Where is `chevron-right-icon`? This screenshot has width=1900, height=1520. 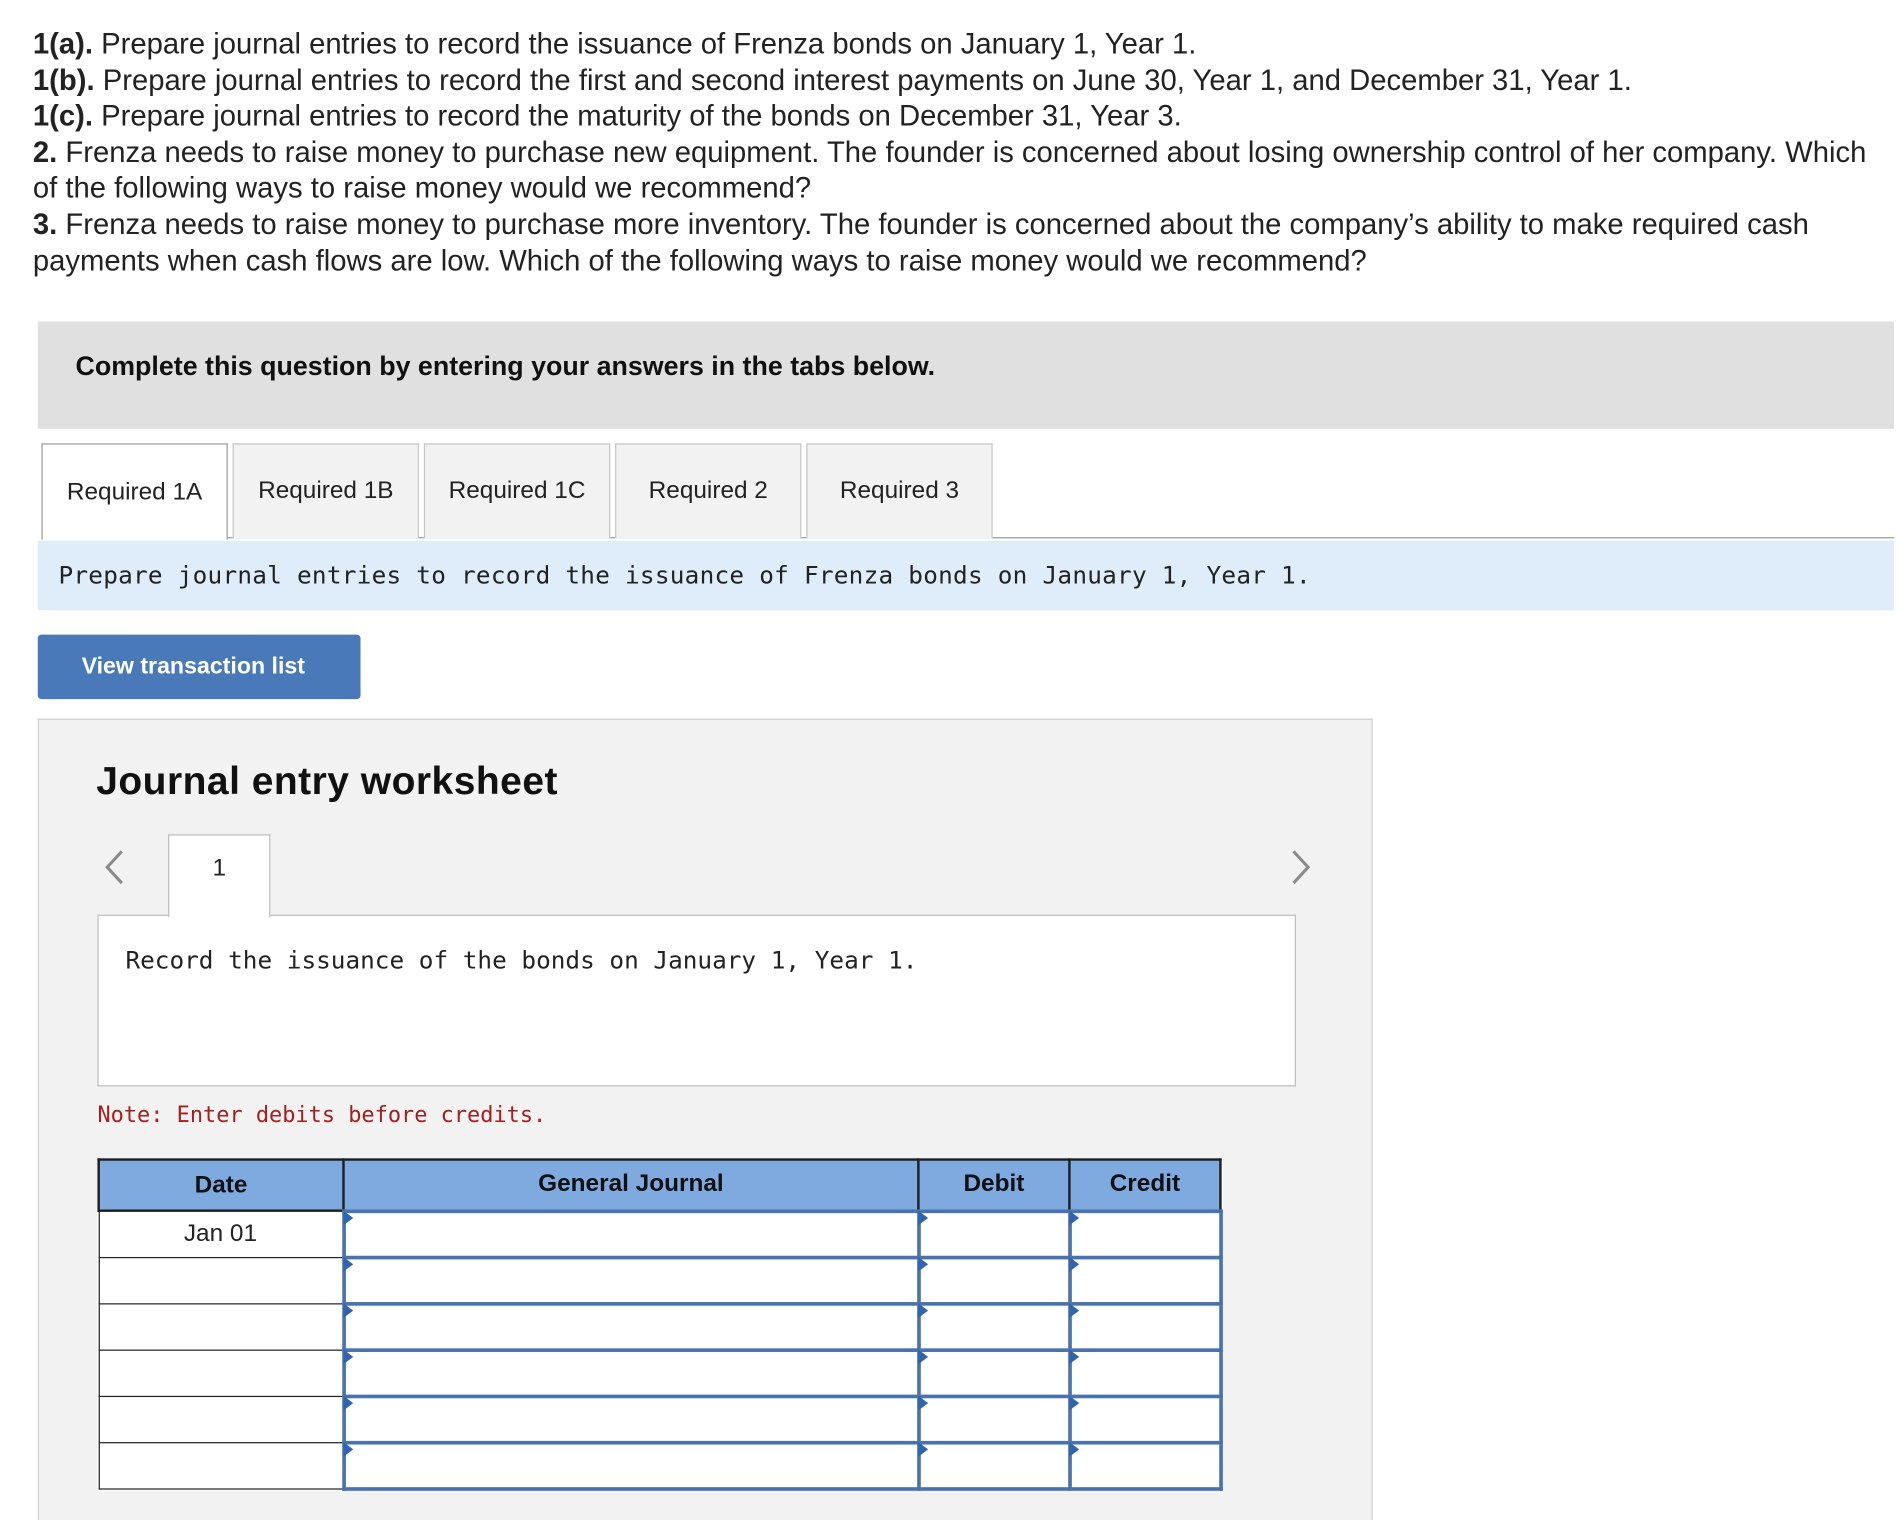
chevron-right-icon is located at coordinates (1301, 867).